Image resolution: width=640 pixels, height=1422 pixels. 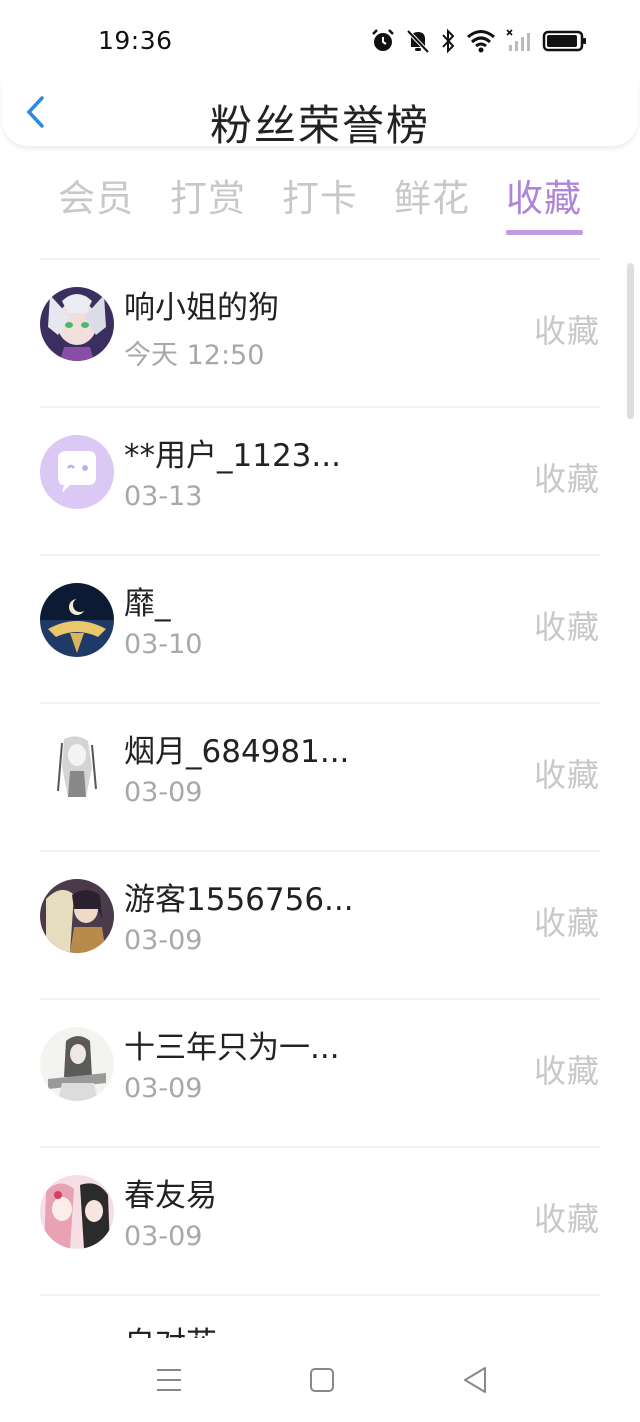 I want to click on back-triangle-icon, so click(x=475, y=1380).